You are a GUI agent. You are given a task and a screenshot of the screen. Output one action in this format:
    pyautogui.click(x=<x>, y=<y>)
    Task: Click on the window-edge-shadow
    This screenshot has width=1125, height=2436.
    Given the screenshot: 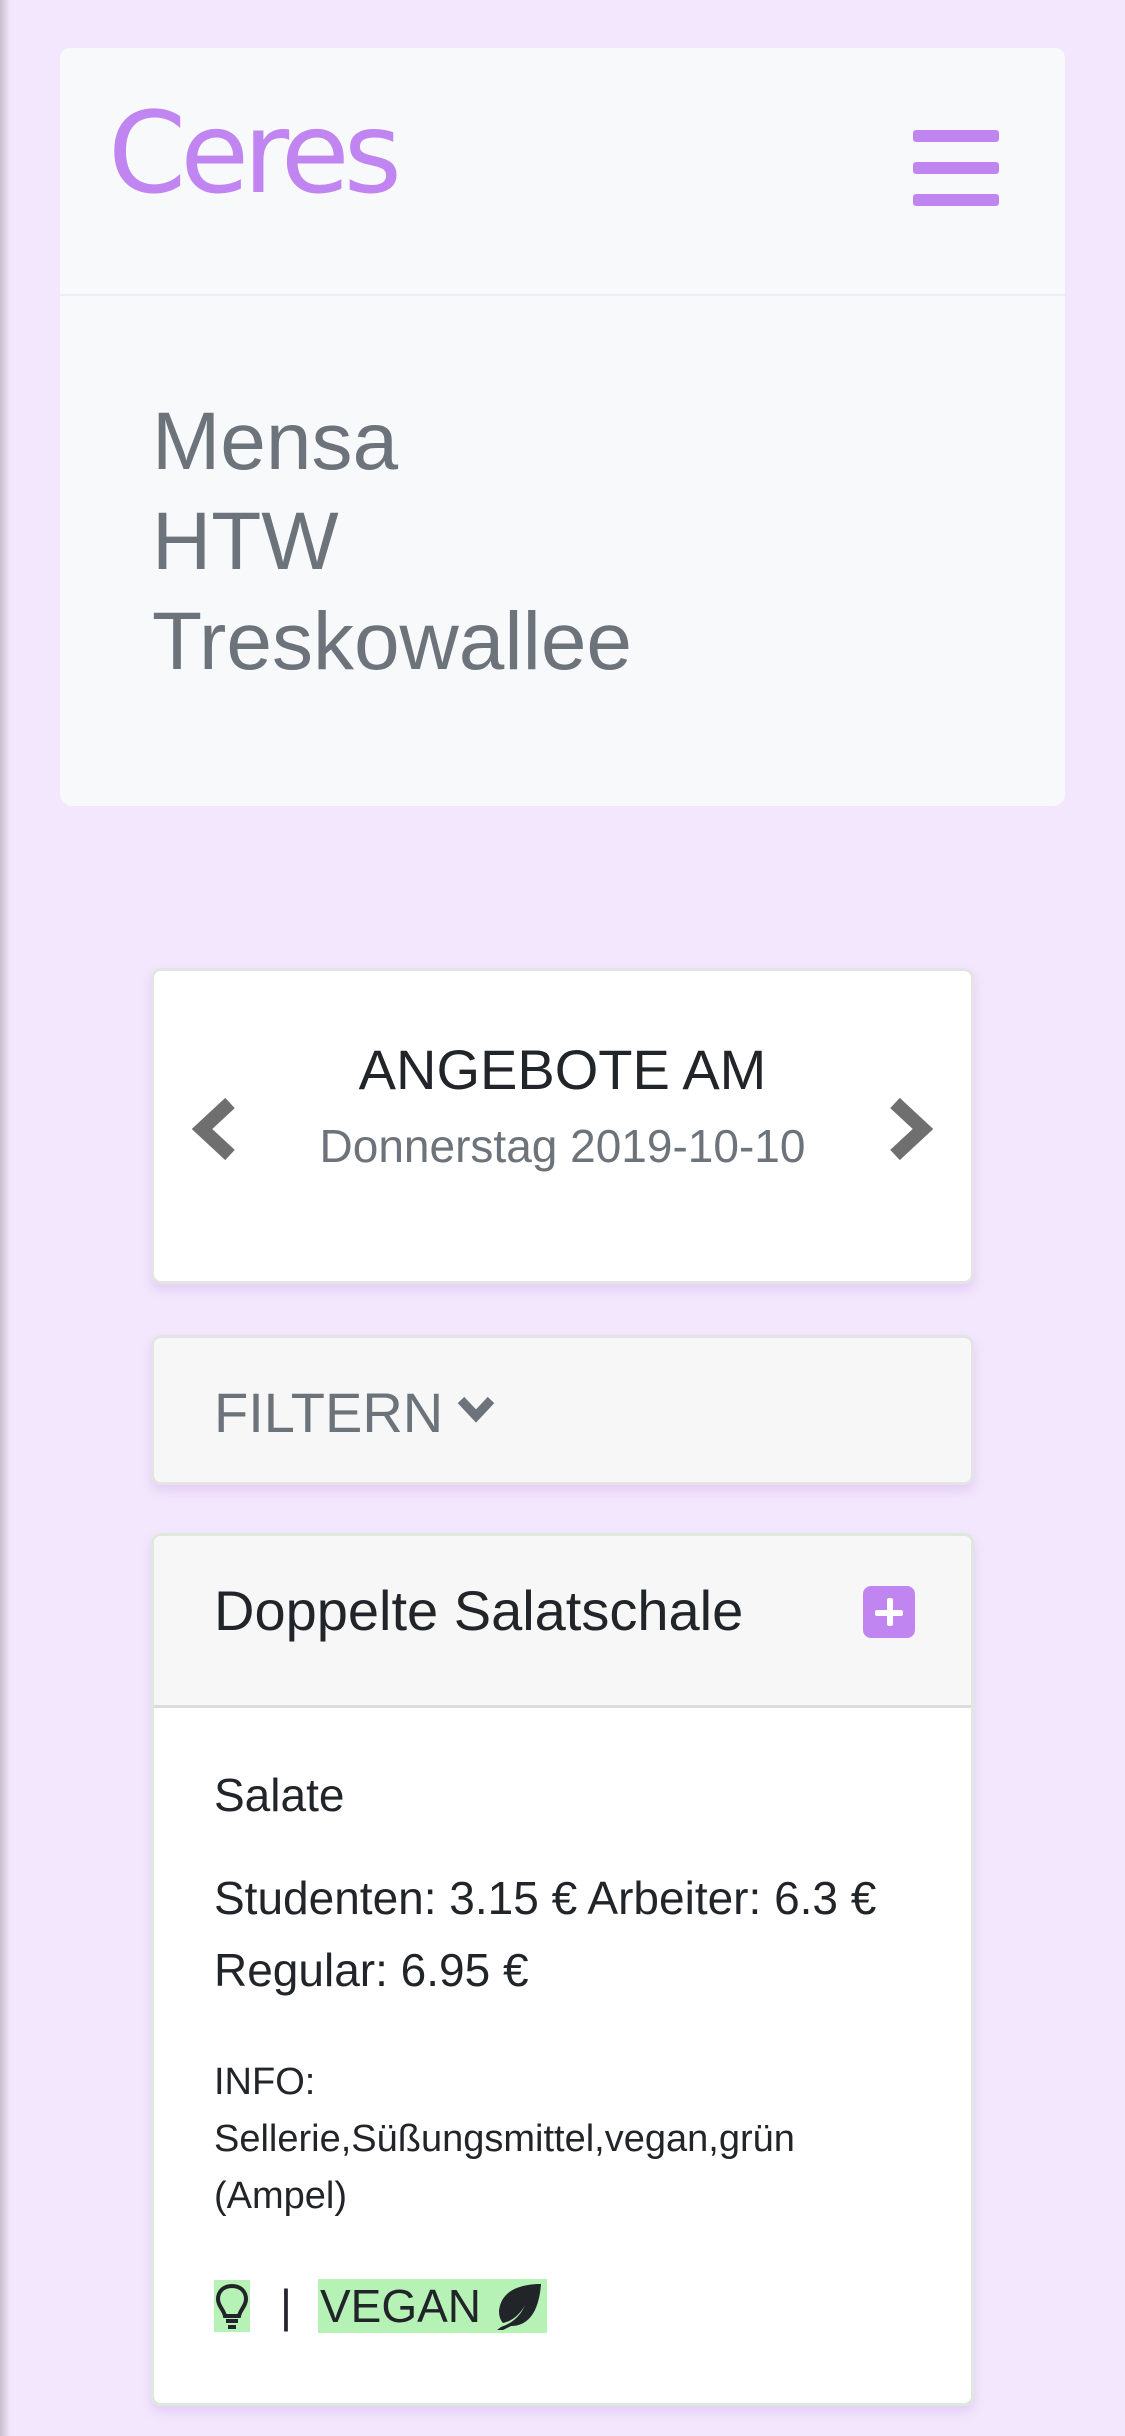 What is the action you would take?
    pyautogui.click(x=5, y=1218)
    